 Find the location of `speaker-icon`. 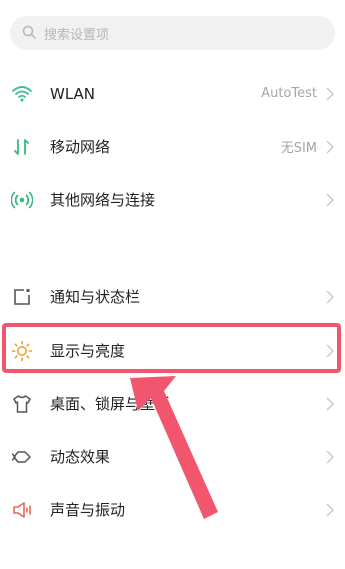

speaker-icon is located at coordinates (22, 510).